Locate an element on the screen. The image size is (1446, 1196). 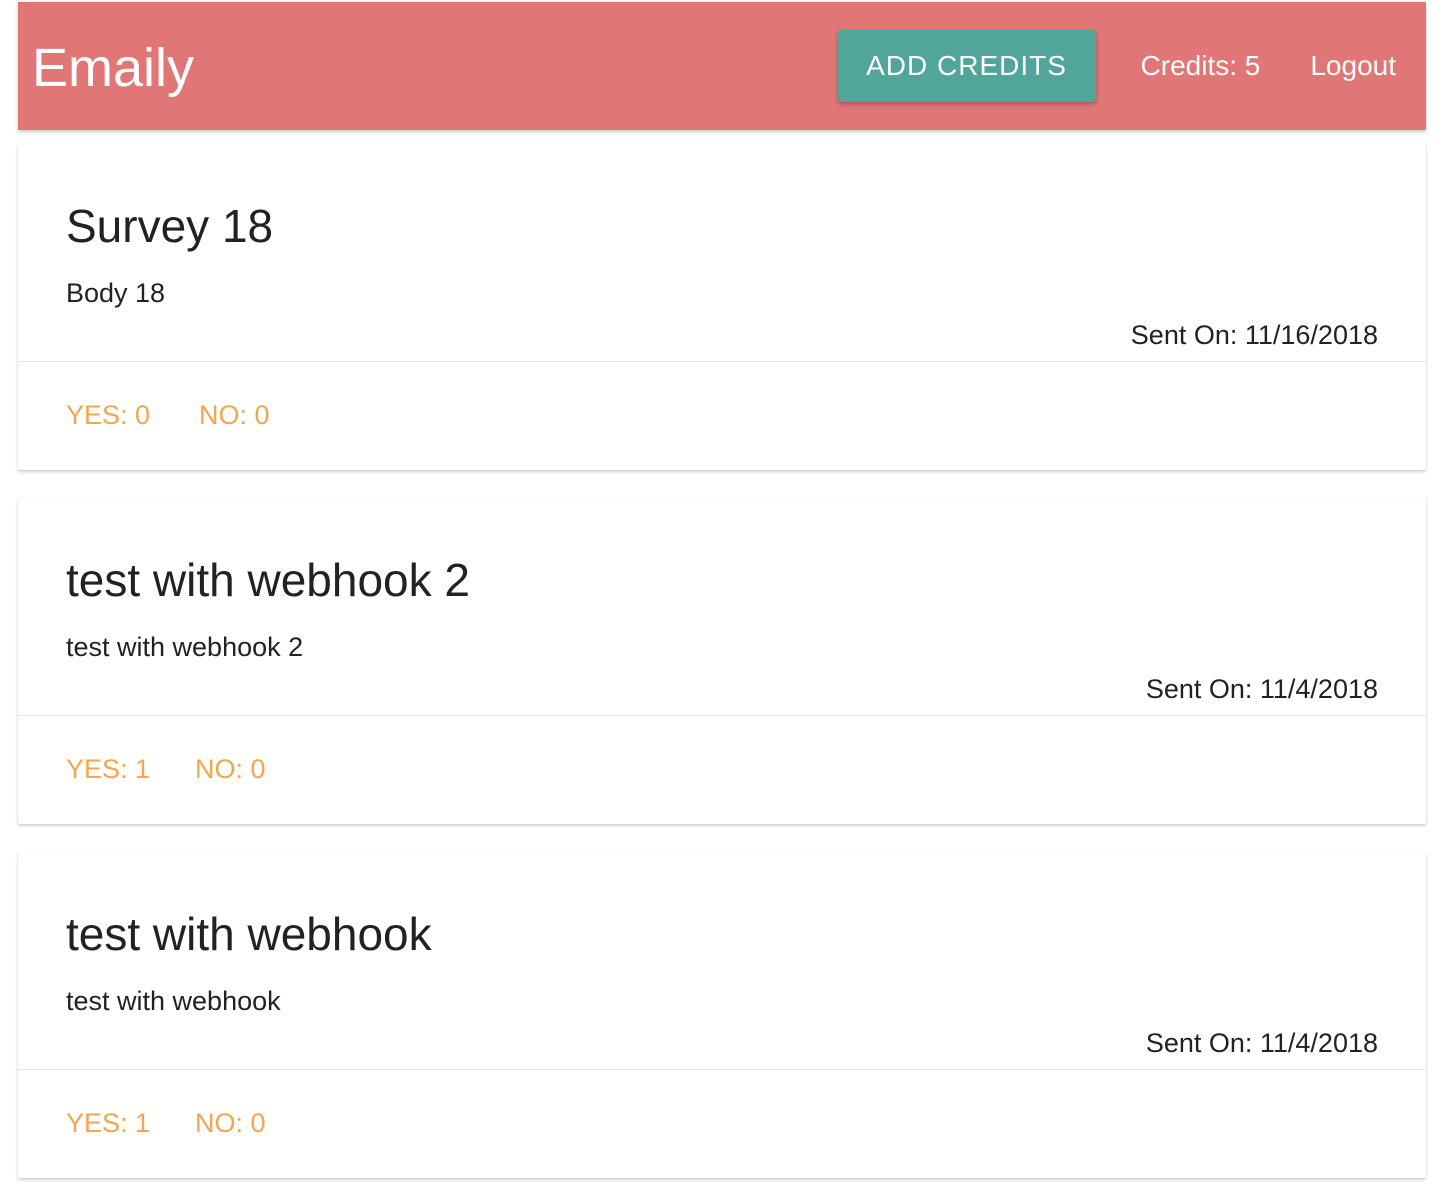
logout-link: Logout is located at coordinates (1355, 66).